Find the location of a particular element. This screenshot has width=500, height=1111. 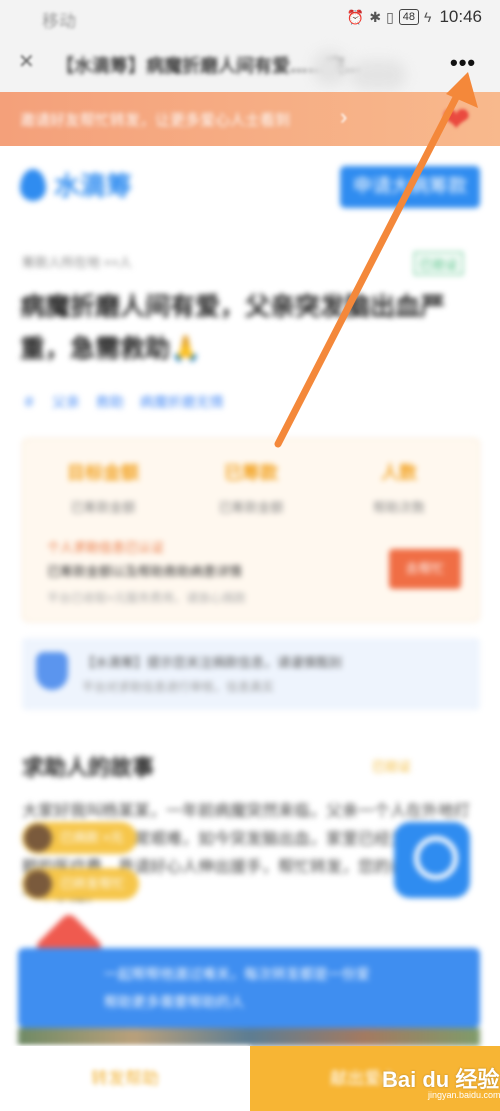

chip-text: 已捐款 ×元 is located at coordinates (92, 837).